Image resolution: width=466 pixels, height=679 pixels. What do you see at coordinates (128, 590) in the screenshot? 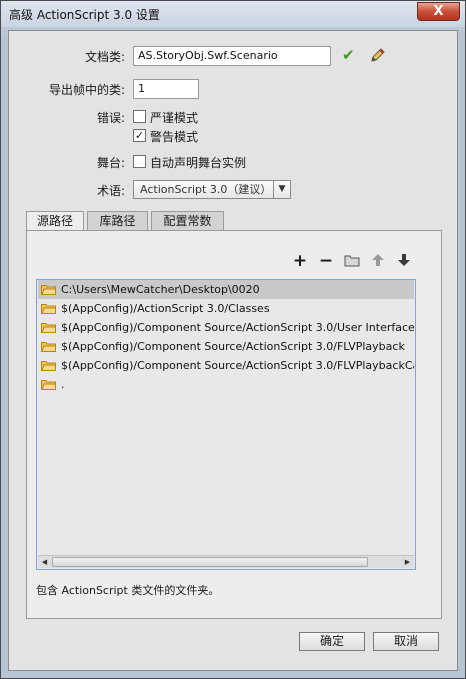
I see `panel-description: 包含 ActionScript 类文件的文件夹。` at bounding box center [128, 590].